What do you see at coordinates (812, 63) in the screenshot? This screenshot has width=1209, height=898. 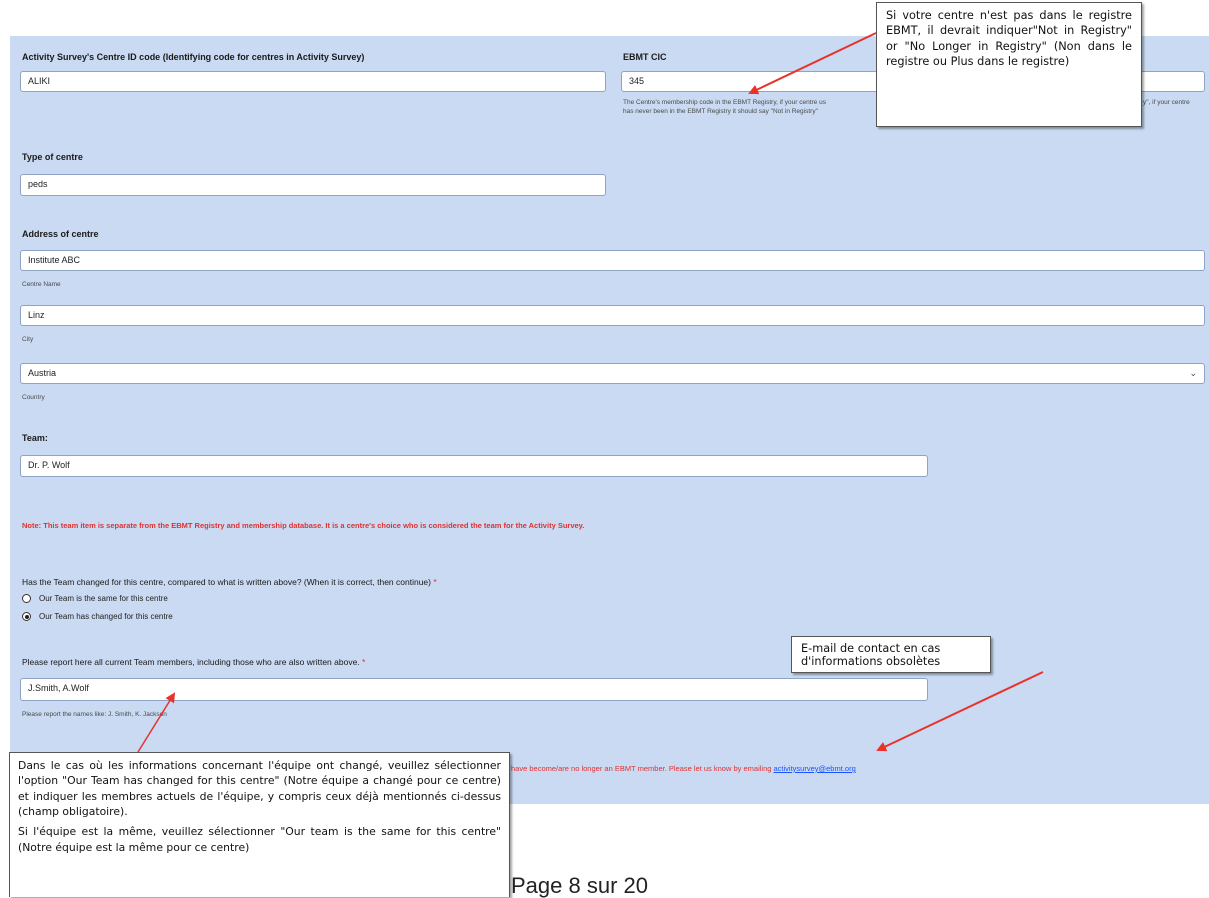 I see `arrow-registry` at bounding box center [812, 63].